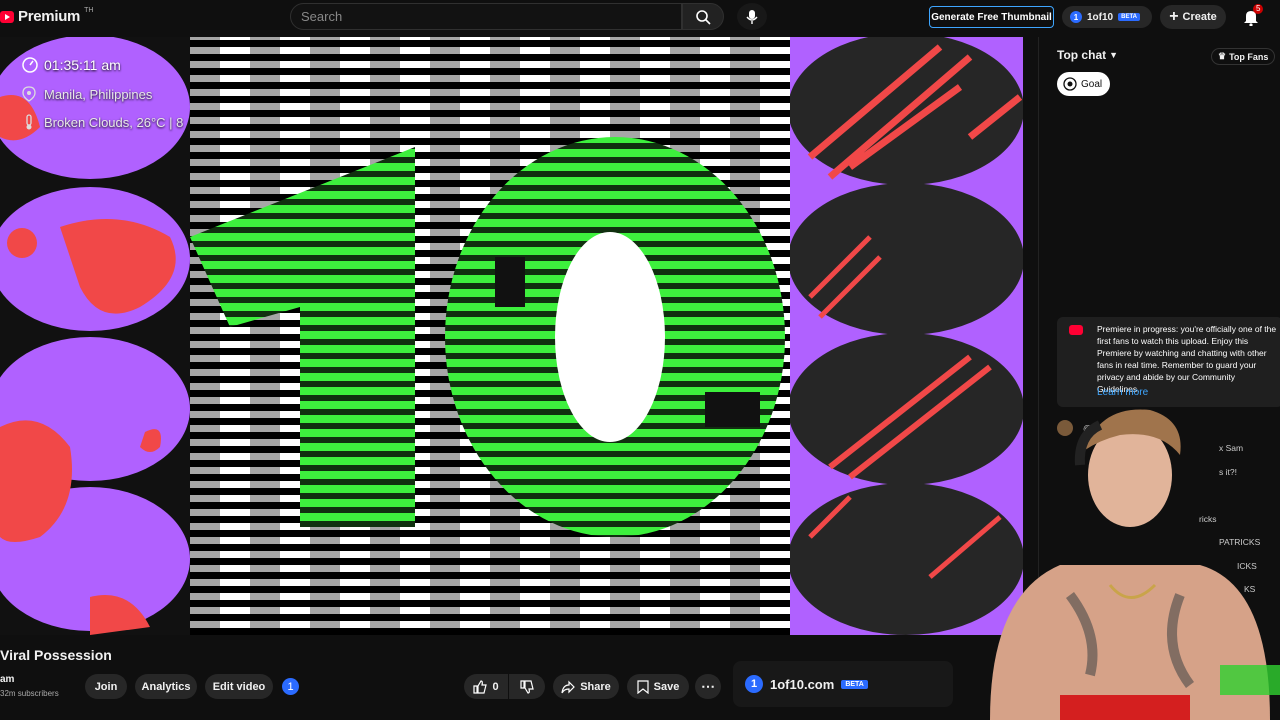 The height and width of the screenshot is (720, 1280). Describe the element at coordinates (1076, 330) in the screenshot. I see `youtube-icon` at that location.